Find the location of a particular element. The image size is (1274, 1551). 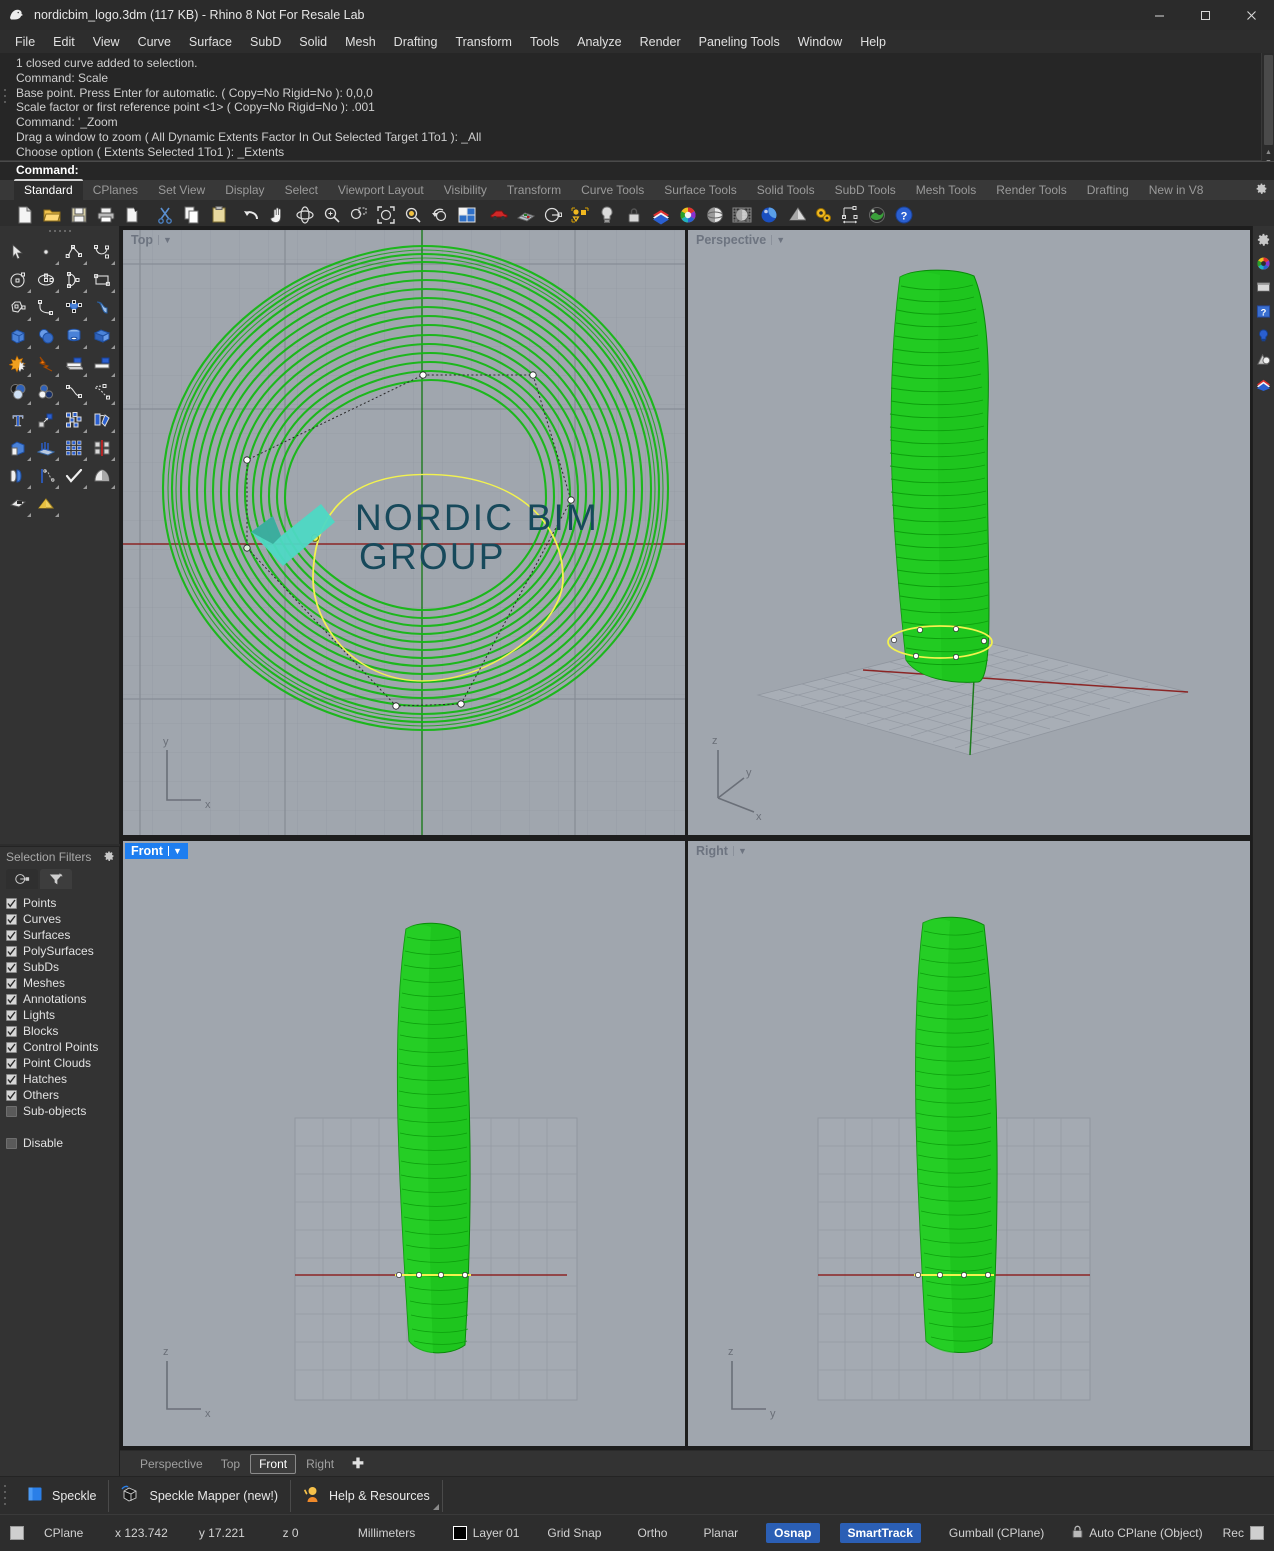

checkbox-blocks is located at coordinates (11, 1031).